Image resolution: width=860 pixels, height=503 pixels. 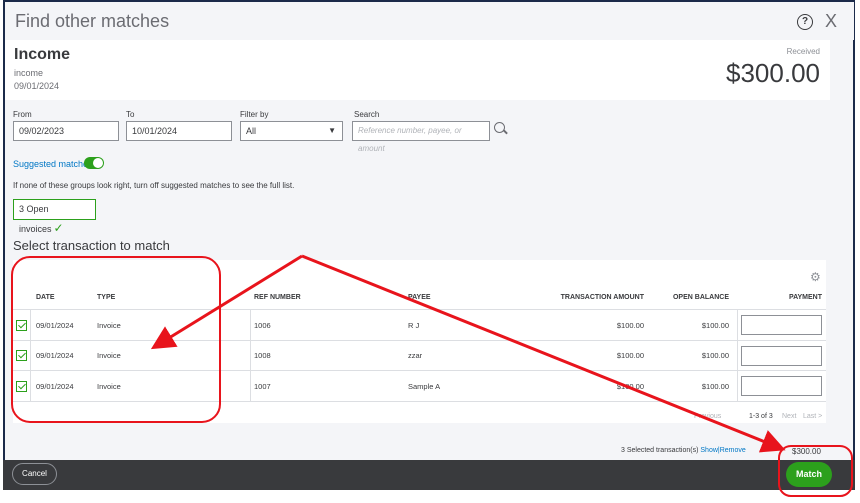 What do you see at coordinates (106, 297) in the screenshot?
I see `column-header-type: TYPE` at bounding box center [106, 297].